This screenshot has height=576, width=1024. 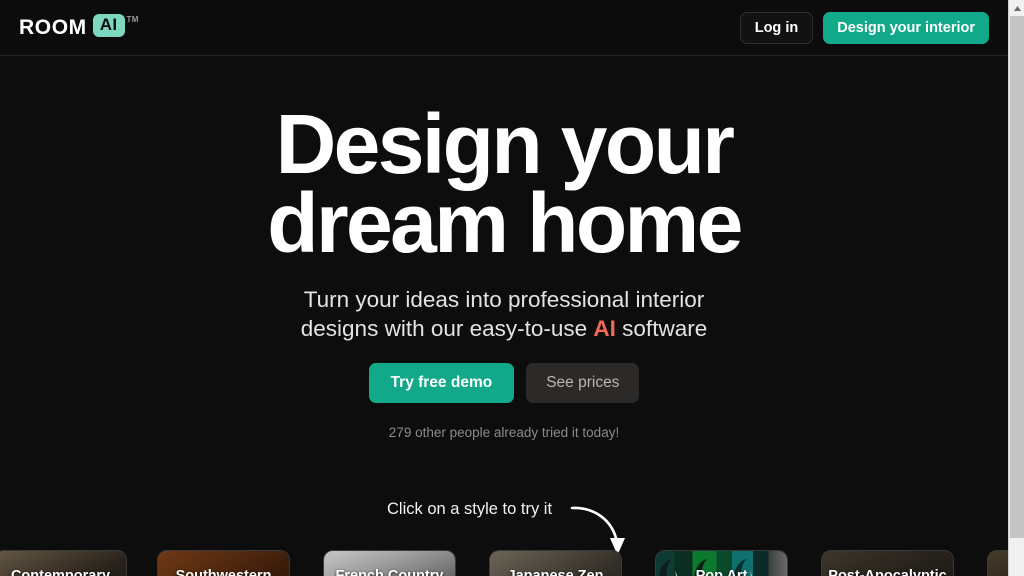 What do you see at coordinates (223, 572) in the screenshot?
I see `style-card-label: Southwestern` at bounding box center [223, 572].